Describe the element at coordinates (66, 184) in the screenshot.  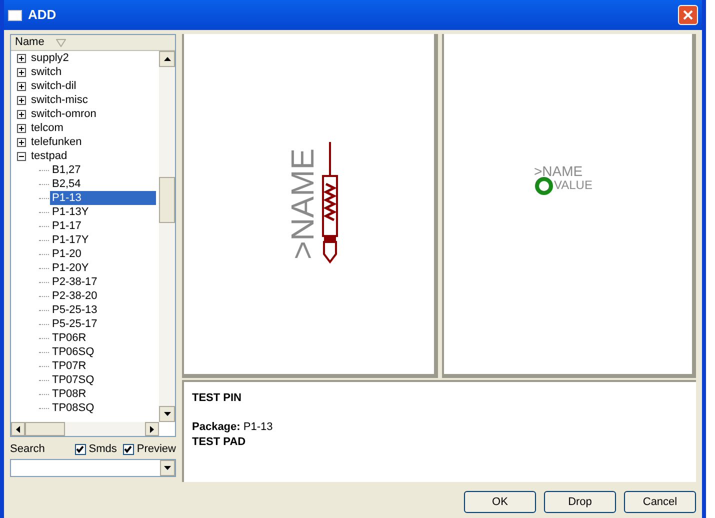
I see `tree-item: B2,54` at that location.